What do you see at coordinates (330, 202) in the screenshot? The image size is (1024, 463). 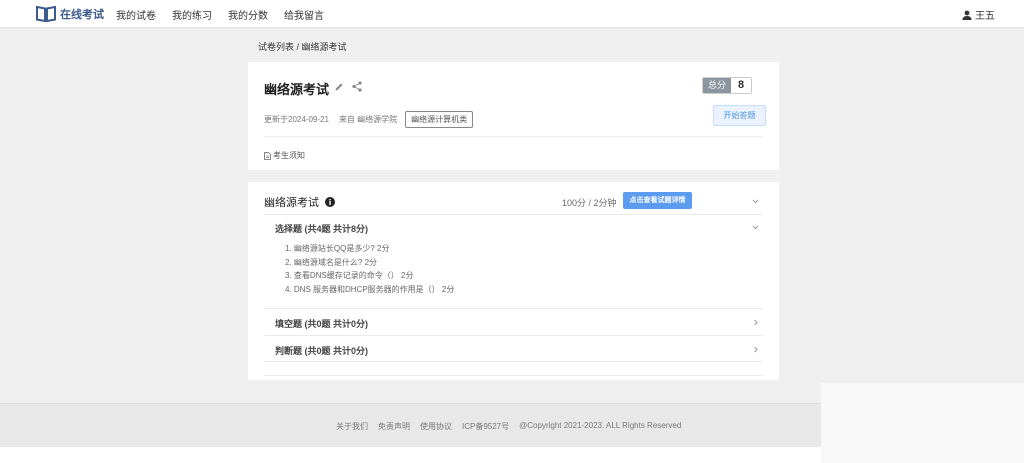 I see `info-icon` at bounding box center [330, 202].